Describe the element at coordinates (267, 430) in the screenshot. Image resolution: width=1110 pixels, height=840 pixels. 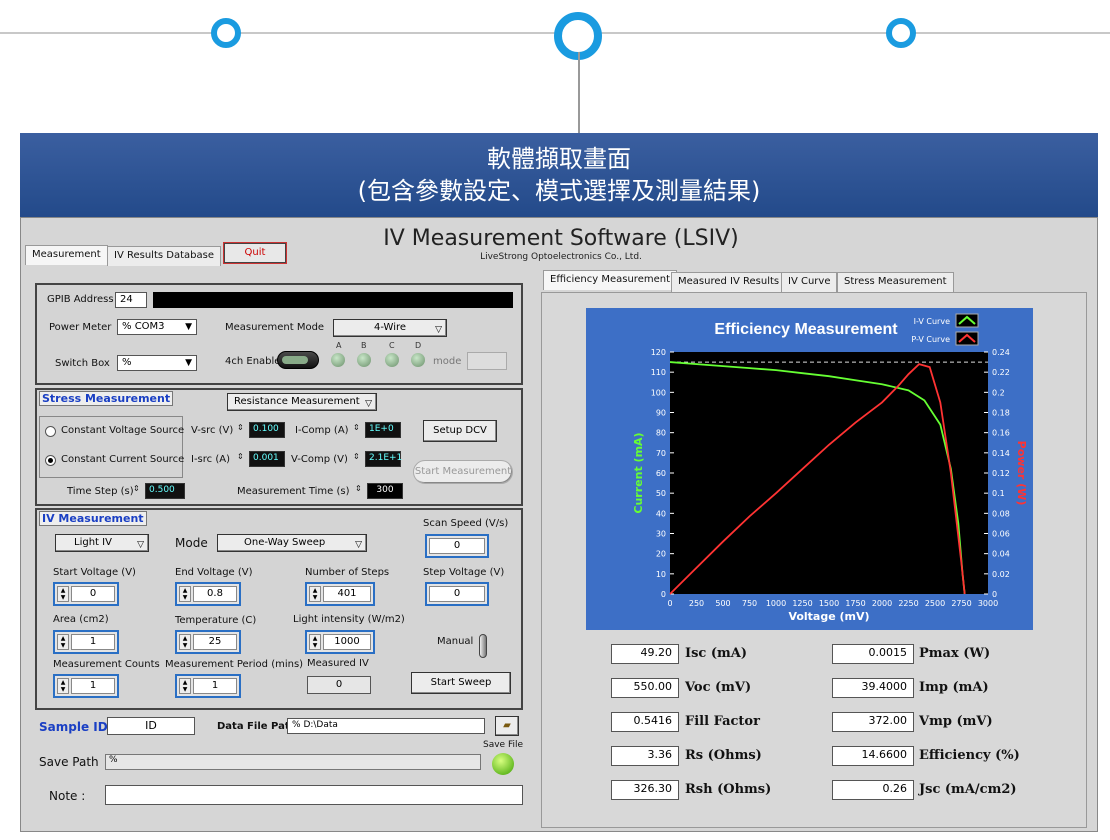
I see `vsrc-input: 0.100` at that location.